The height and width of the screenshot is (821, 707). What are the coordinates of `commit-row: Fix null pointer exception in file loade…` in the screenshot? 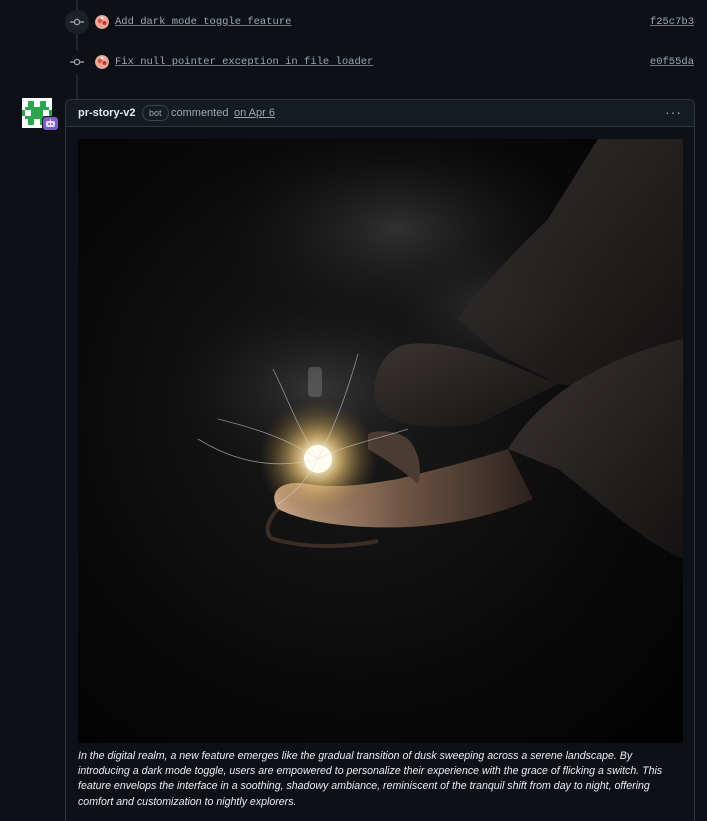 It's located at (353, 62).